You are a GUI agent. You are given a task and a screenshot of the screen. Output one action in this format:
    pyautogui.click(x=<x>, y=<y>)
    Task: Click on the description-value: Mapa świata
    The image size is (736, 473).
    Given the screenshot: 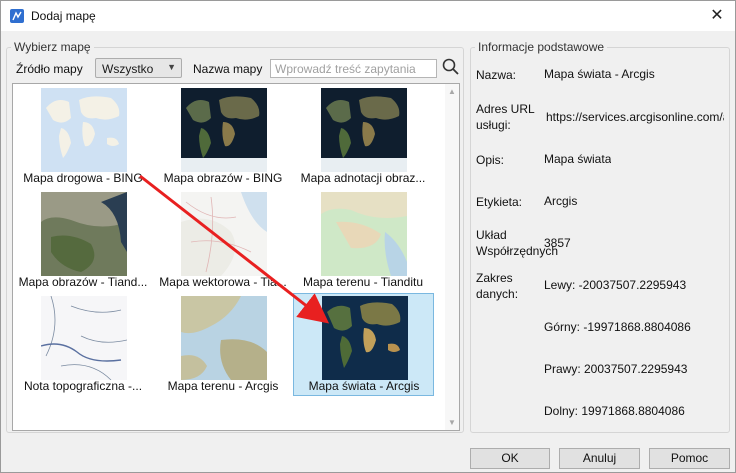 What is the action you would take?
    pyautogui.click(x=578, y=159)
    